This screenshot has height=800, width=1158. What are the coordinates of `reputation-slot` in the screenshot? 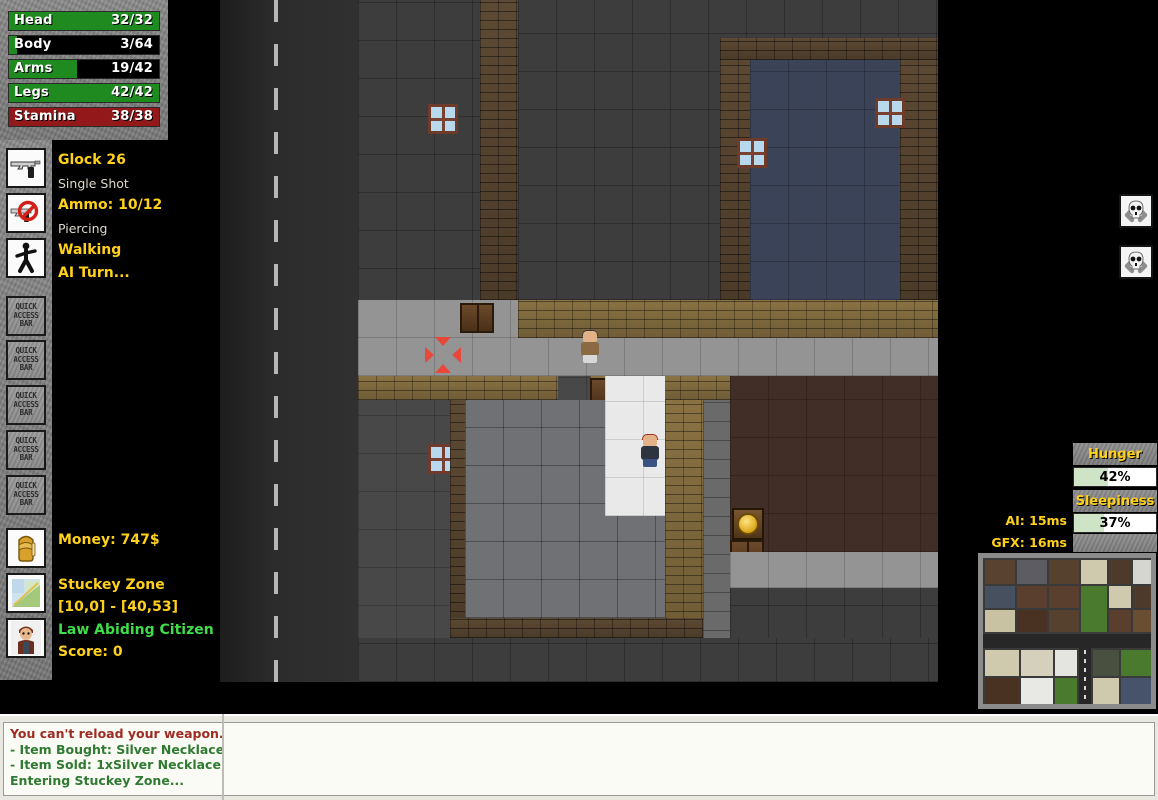 It's located at (26, 638).